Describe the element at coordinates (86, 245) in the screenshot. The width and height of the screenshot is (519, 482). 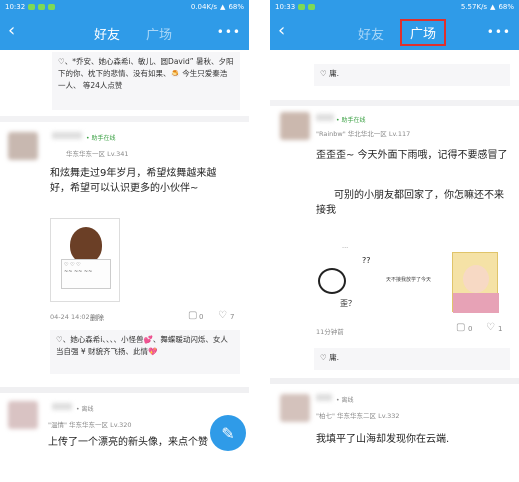
I see `photo-person` at that location.